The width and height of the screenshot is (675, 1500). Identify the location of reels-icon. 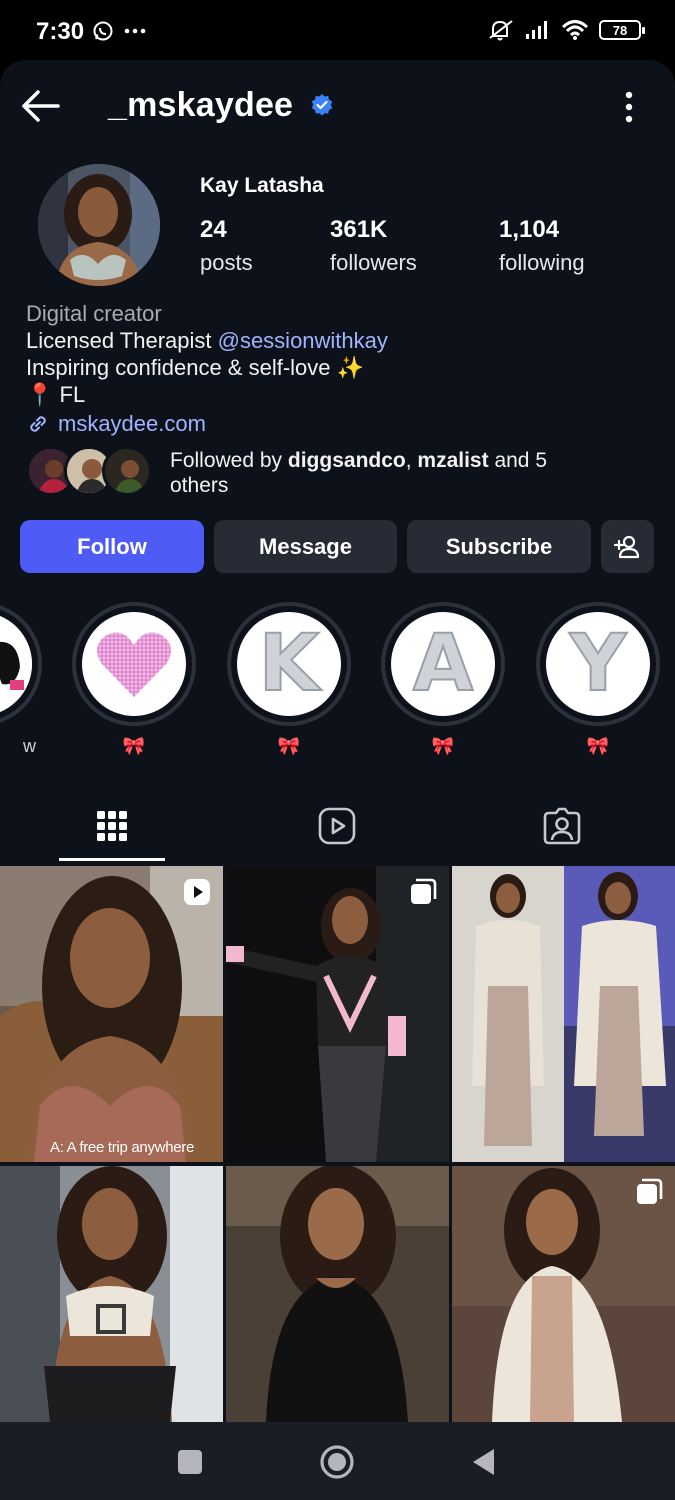
(337, 826).